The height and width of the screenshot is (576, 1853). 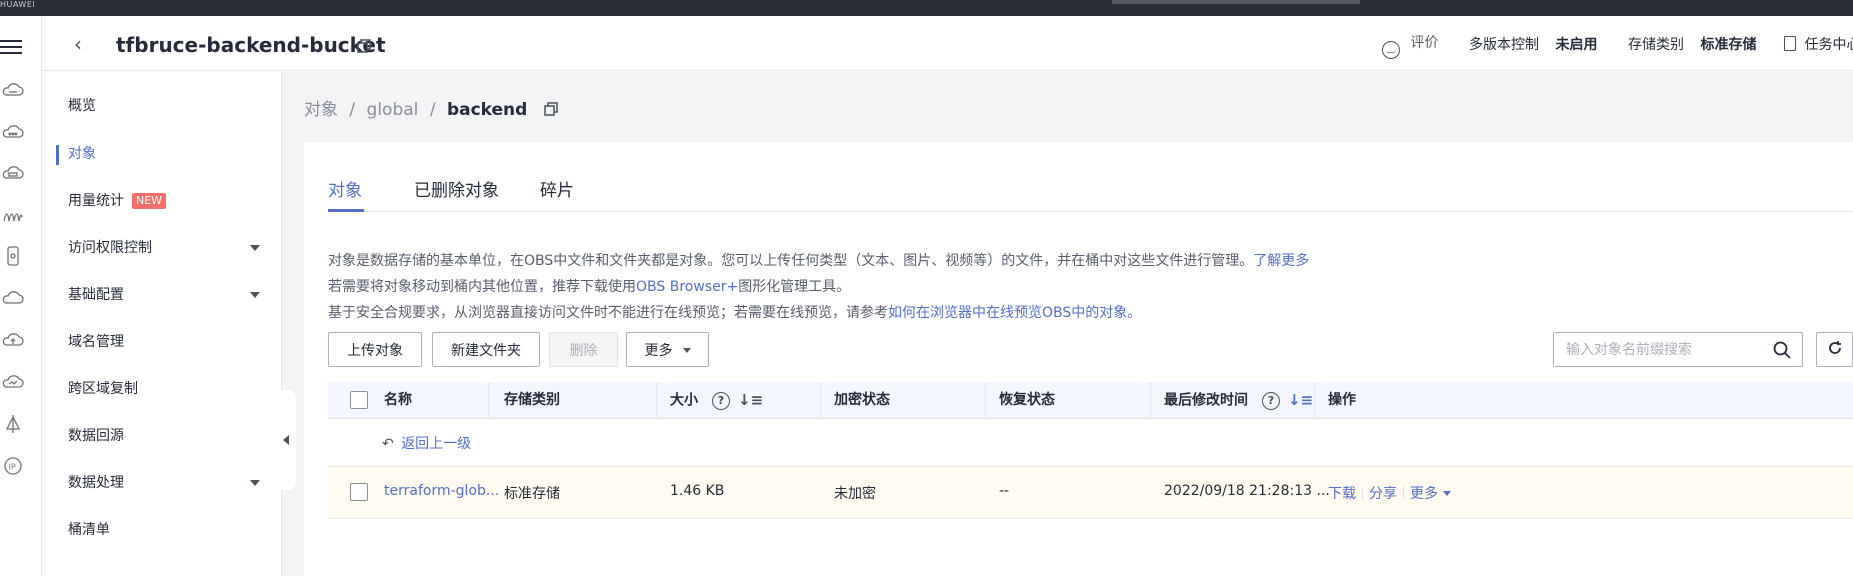 I want to click on column-size: 大小? ↓≡, so click(x=716, y=400).